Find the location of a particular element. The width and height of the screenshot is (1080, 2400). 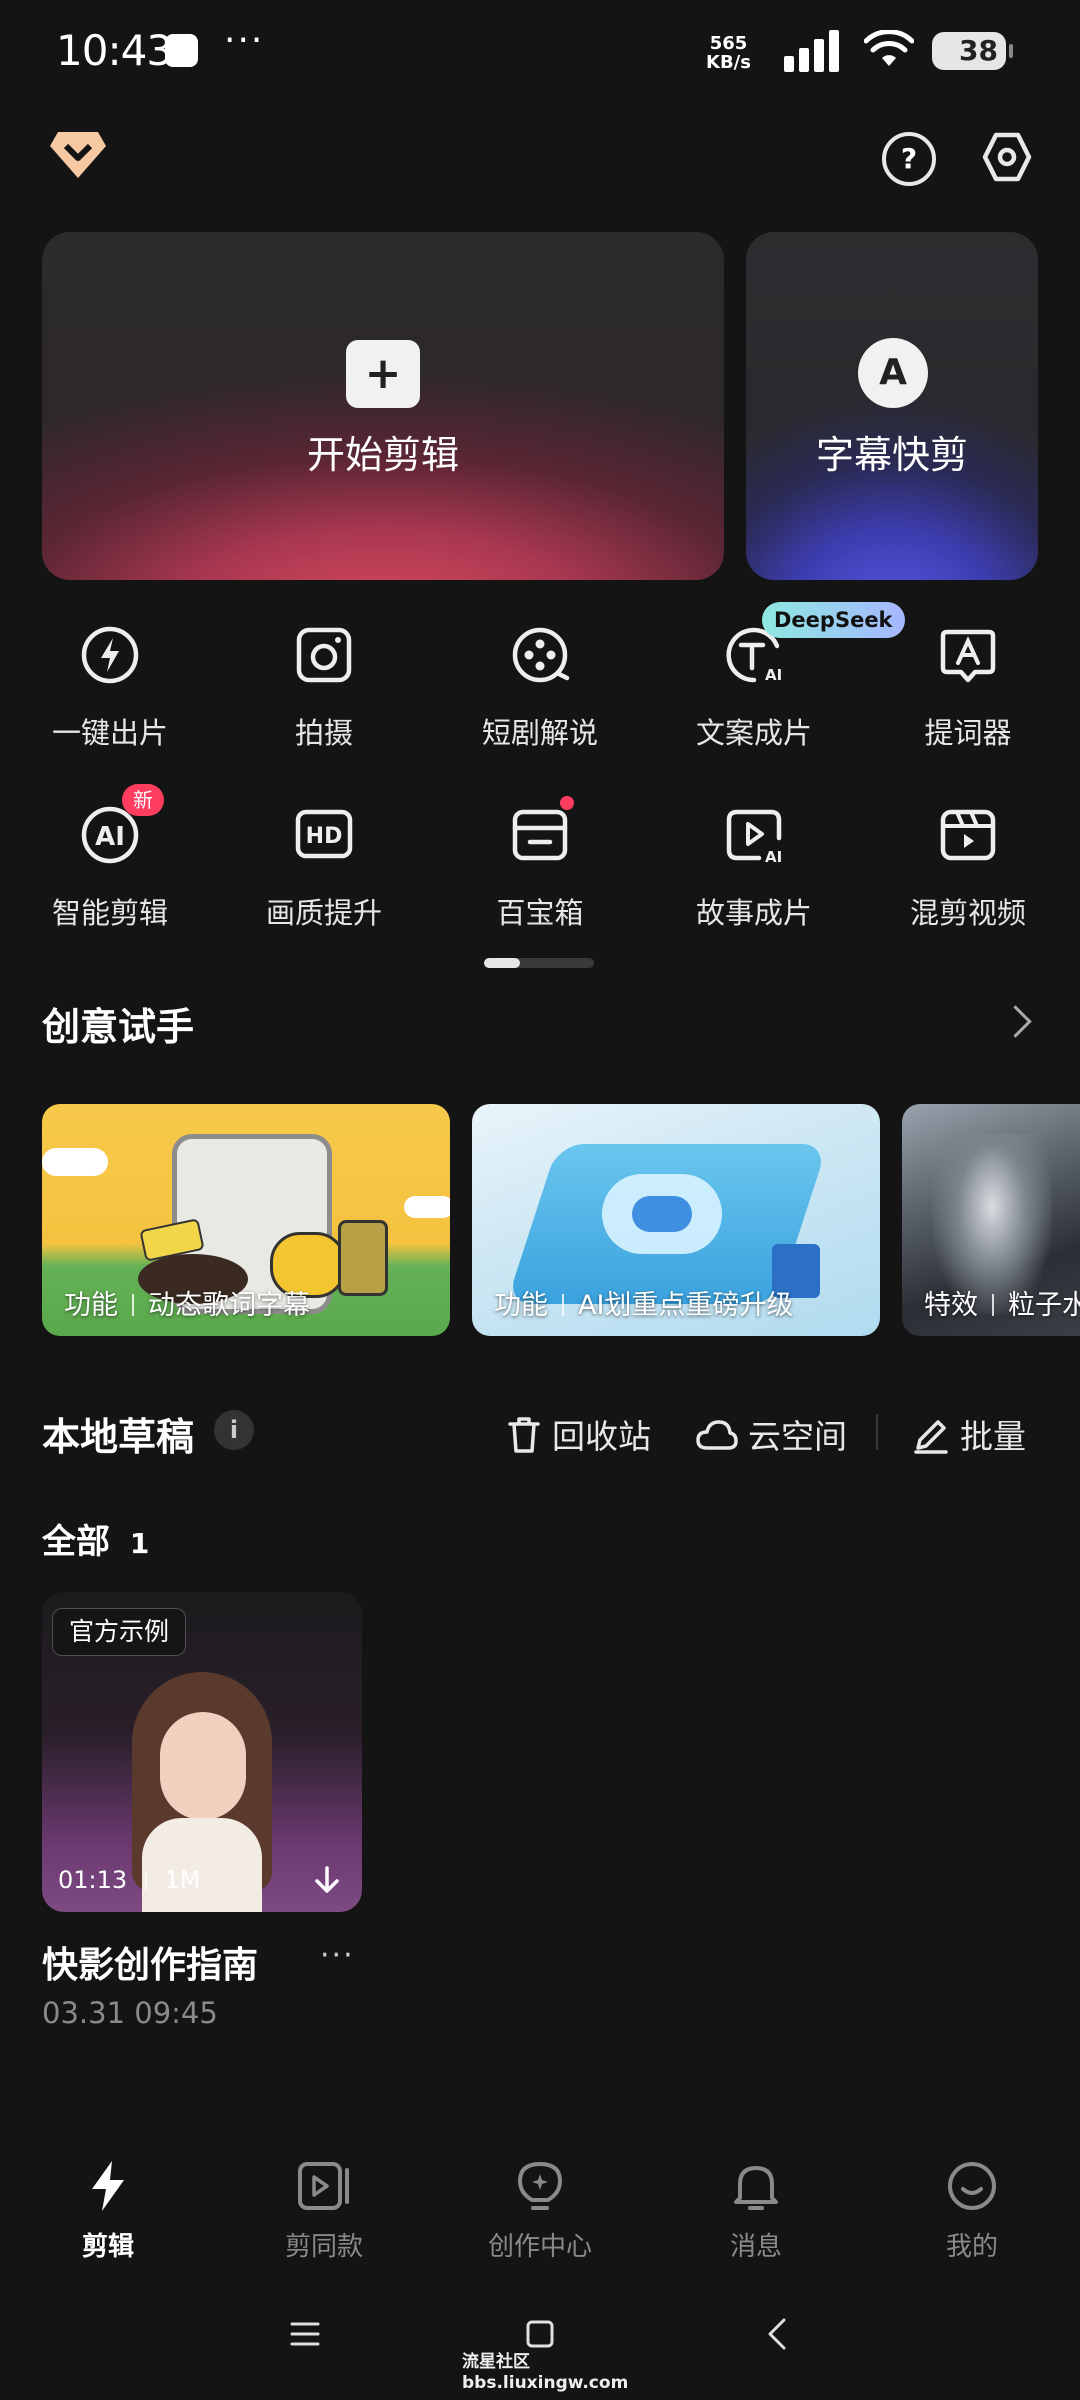

tool-label: 提词器 is located at coordinates (968, 733).